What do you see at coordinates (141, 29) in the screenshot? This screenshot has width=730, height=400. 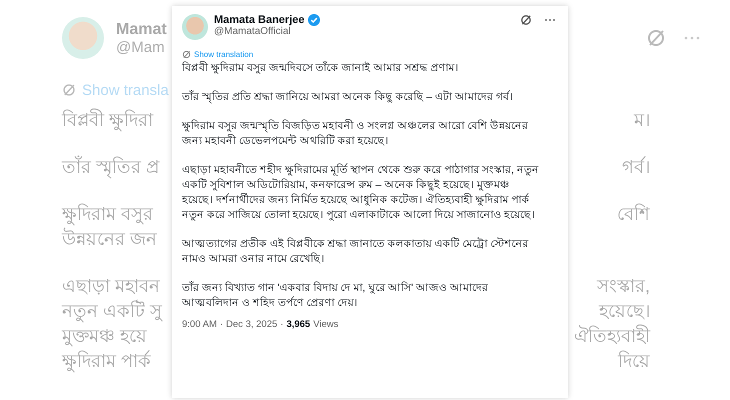 I see `author-name: Mamat` at bounding box center [141, 29].